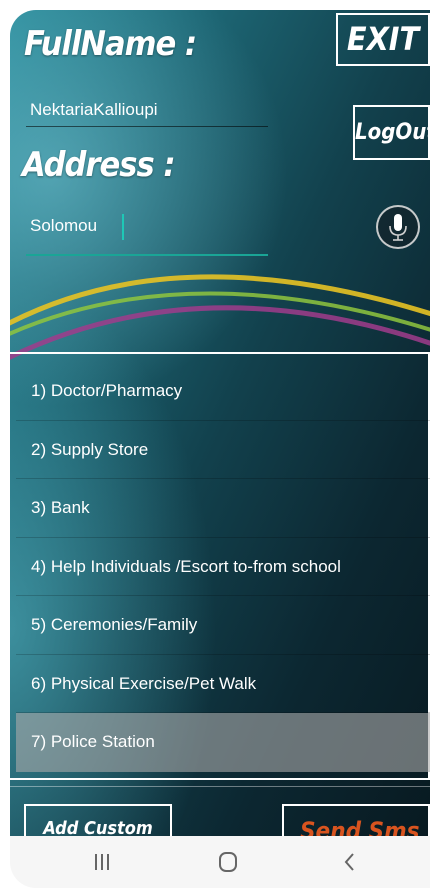 The height and width of the screenshot is (888, 430). I want to click on exit-button: EXIT, so click(383, 39).